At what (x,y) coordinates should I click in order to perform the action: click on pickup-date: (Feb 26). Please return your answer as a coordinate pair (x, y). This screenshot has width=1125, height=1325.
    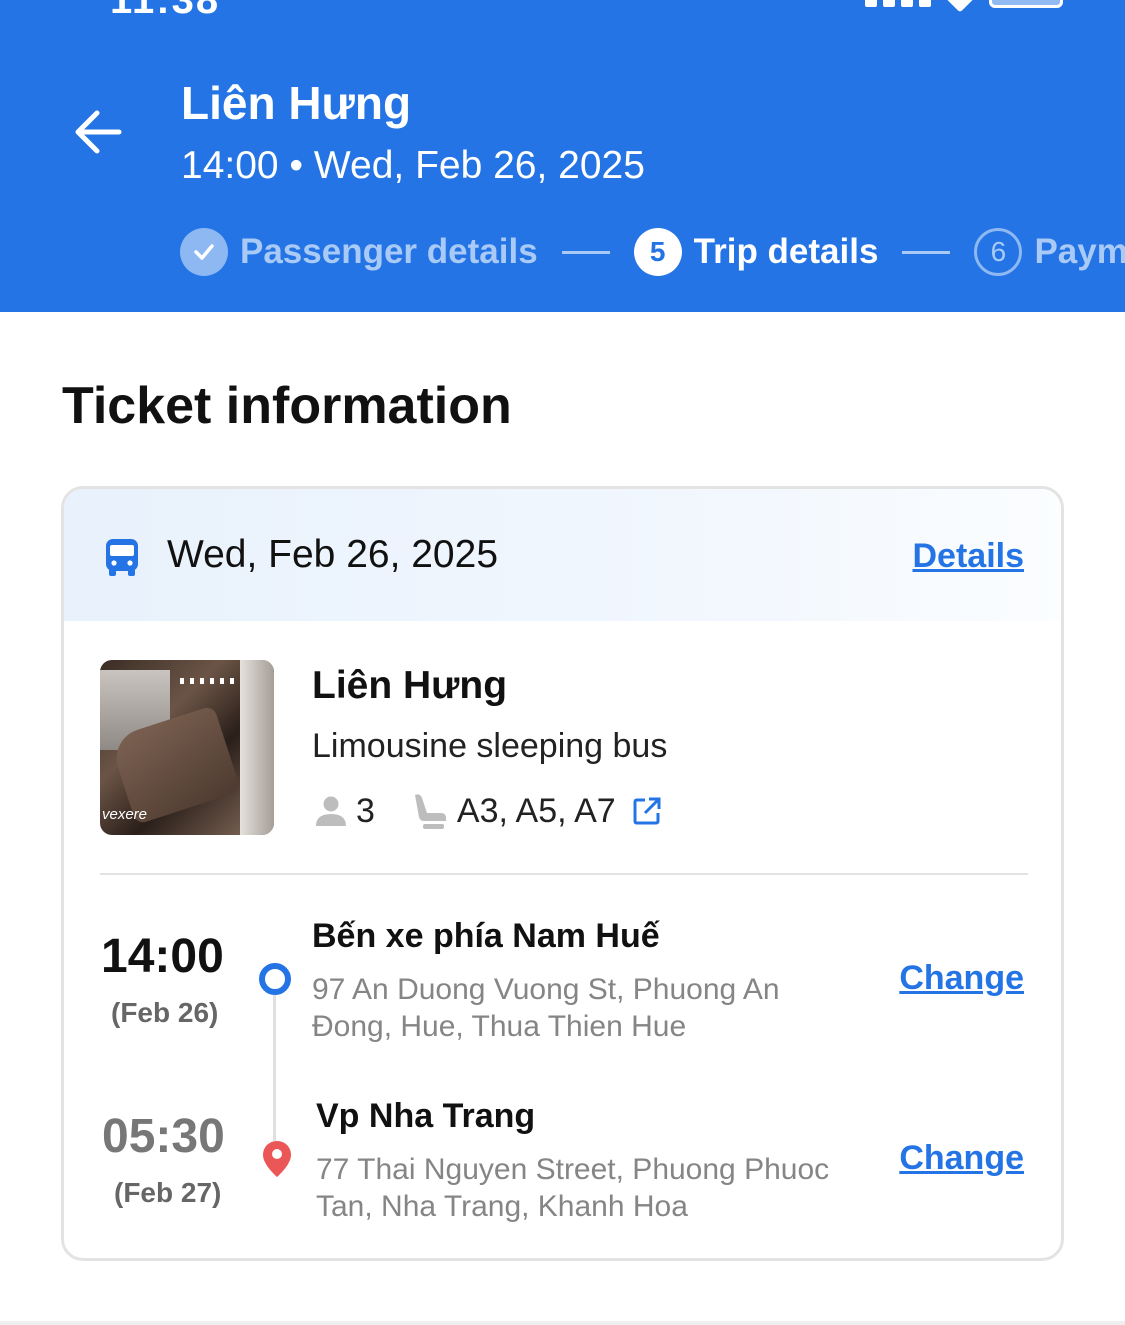
    Looking at the image, I should click on (165, 1012).